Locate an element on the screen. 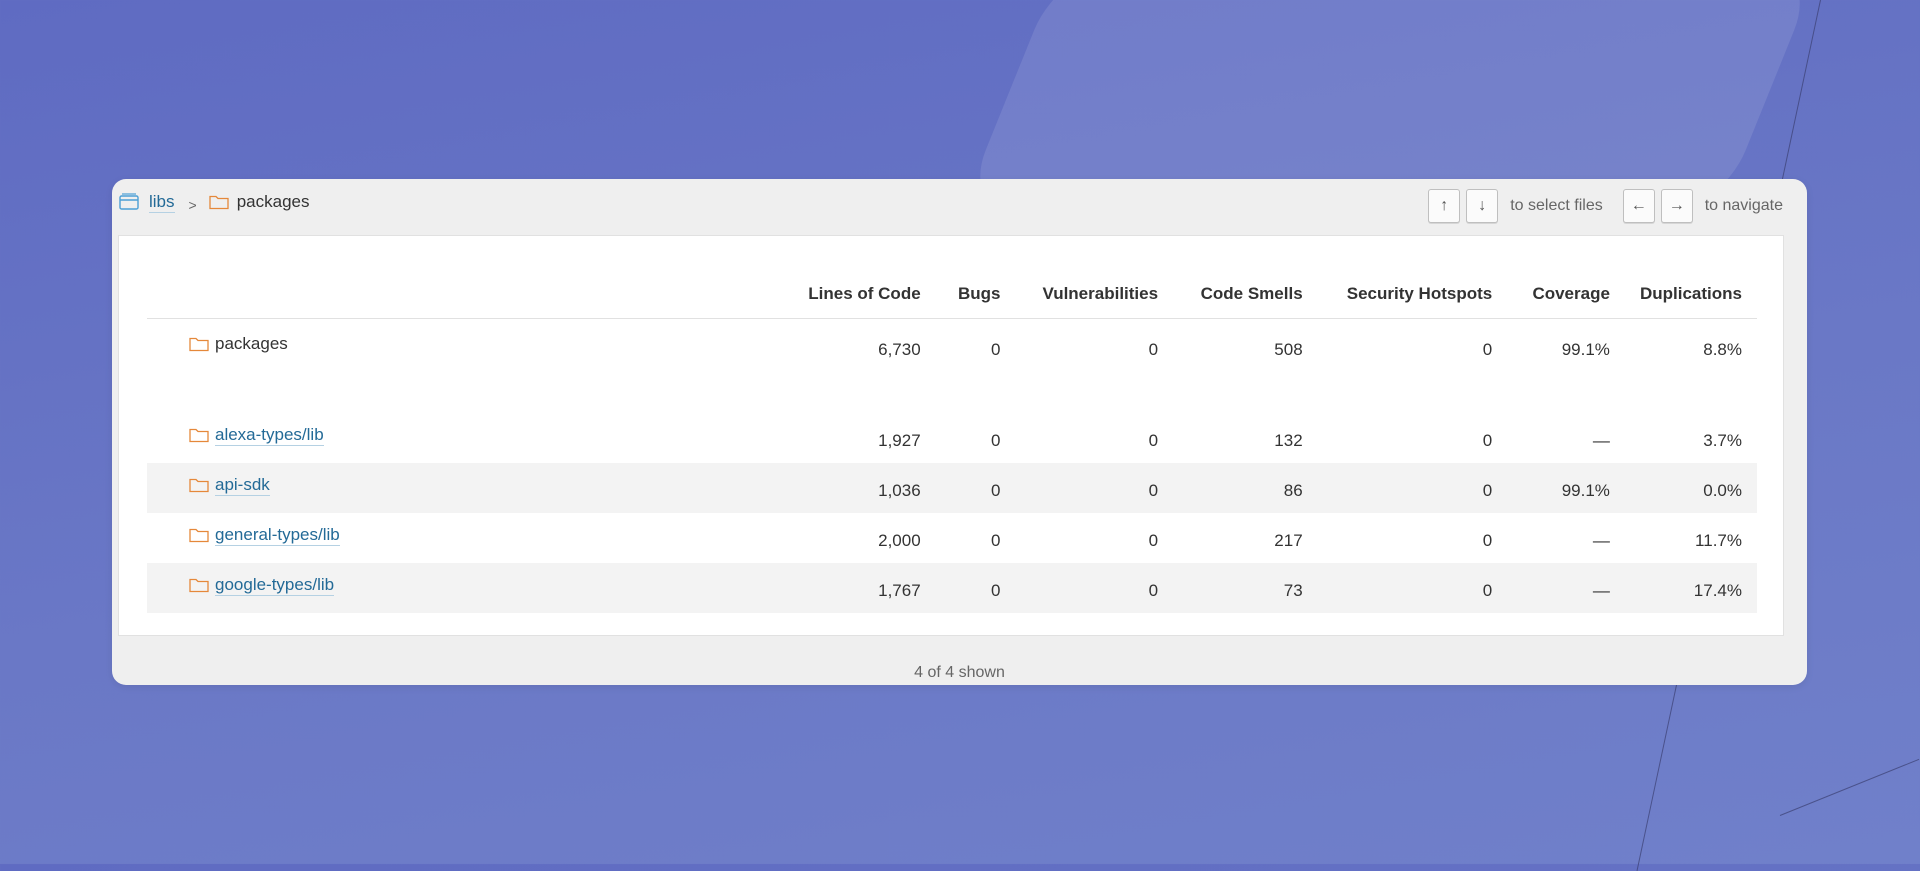 The image size is (1920, 871). results-count: 4 of 4 shown is located at coordinates (959, 672).